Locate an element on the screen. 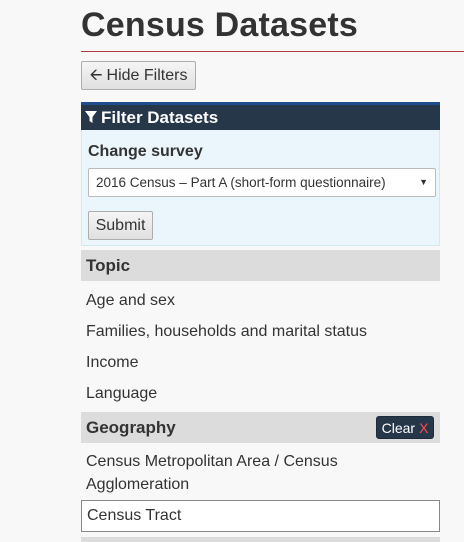 Image resolution: width=464 pixels, height=542 pixels. geography-section-header: Geography Clear X is located at coordinates (260, 427).